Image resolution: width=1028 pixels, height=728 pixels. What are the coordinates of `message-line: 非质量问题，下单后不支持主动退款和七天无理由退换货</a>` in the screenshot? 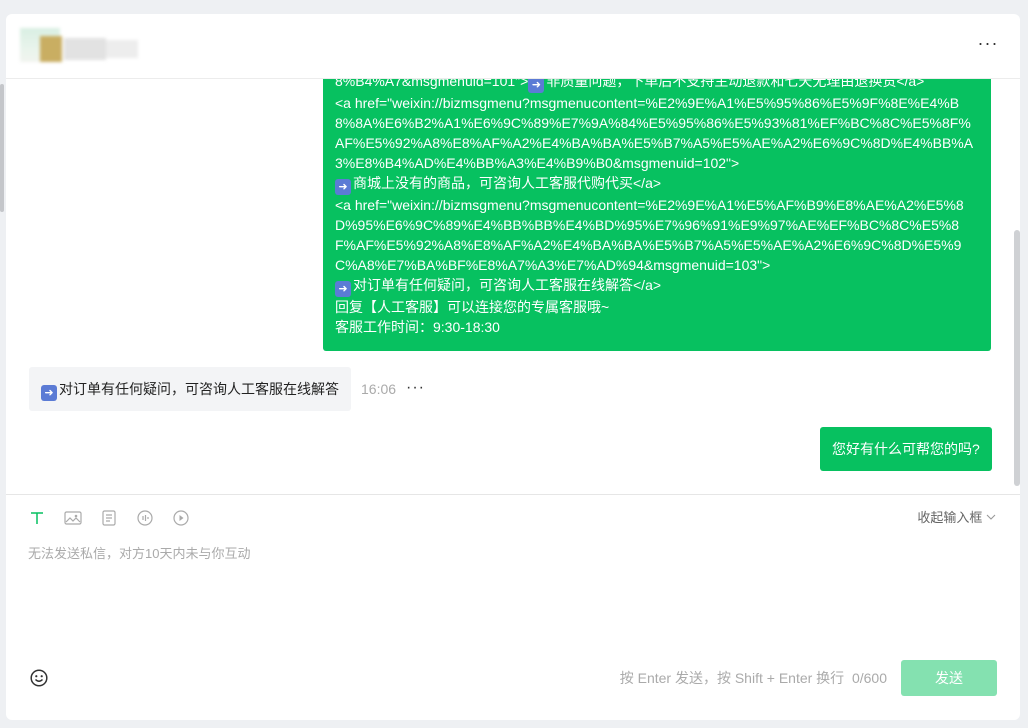 It's located at (735, 84).